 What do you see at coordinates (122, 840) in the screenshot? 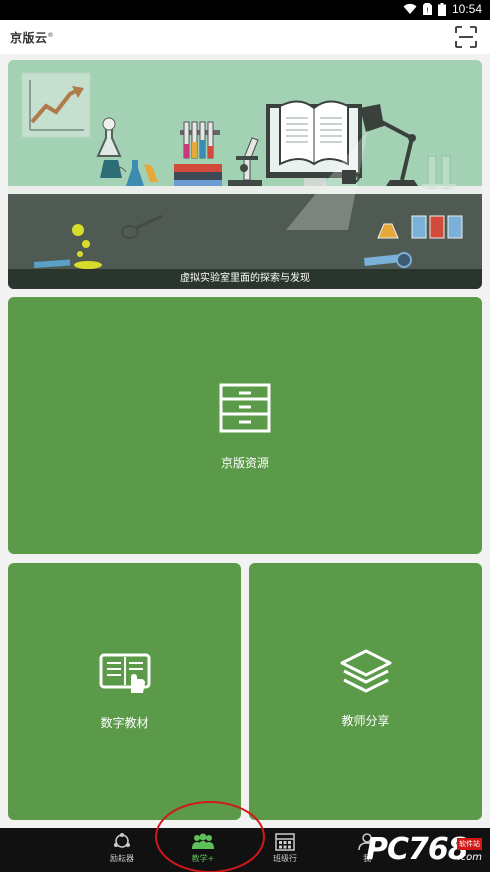
I see `triangle-nodes-icon` at bounding box center [122, 840].